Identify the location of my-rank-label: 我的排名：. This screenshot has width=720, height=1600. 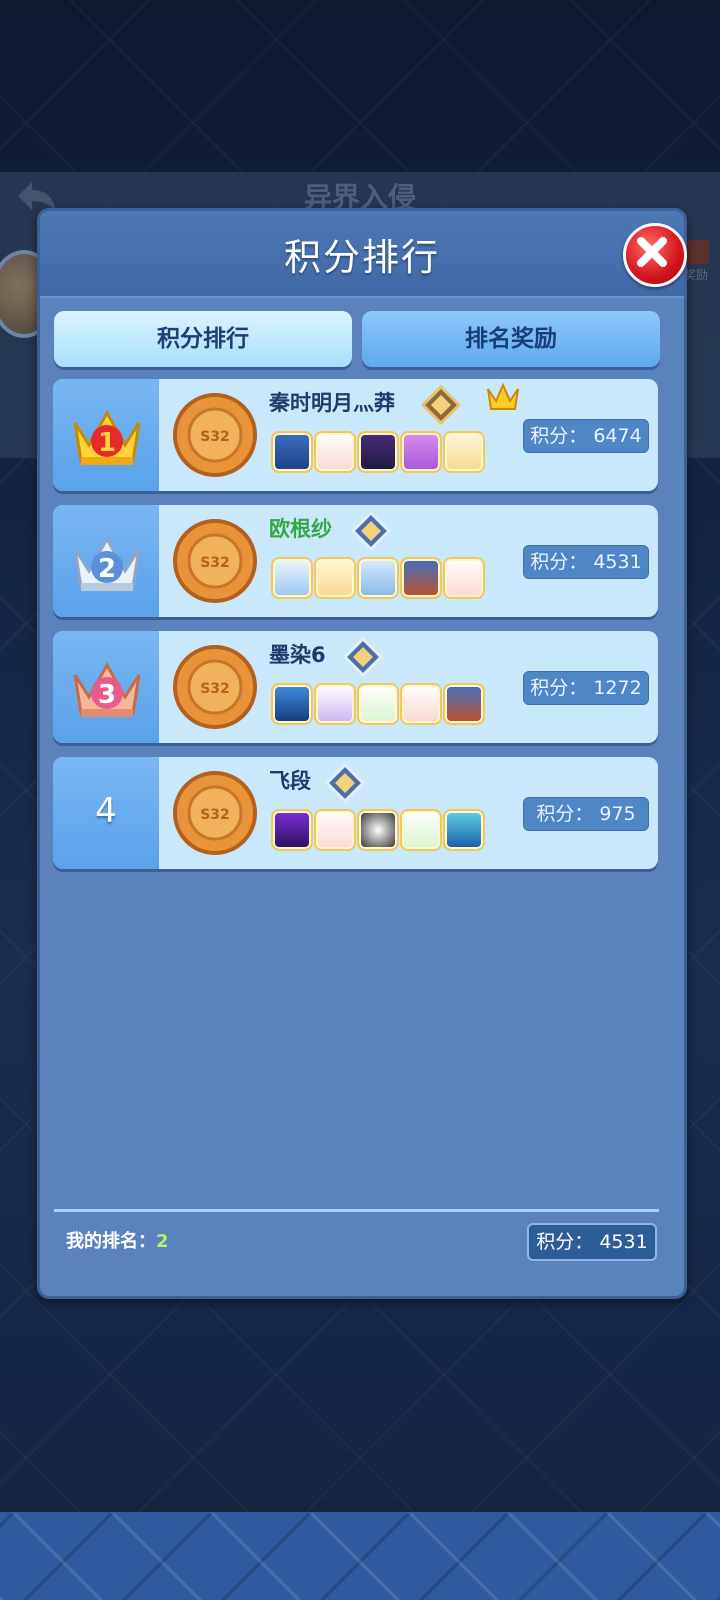
(111, 1241).